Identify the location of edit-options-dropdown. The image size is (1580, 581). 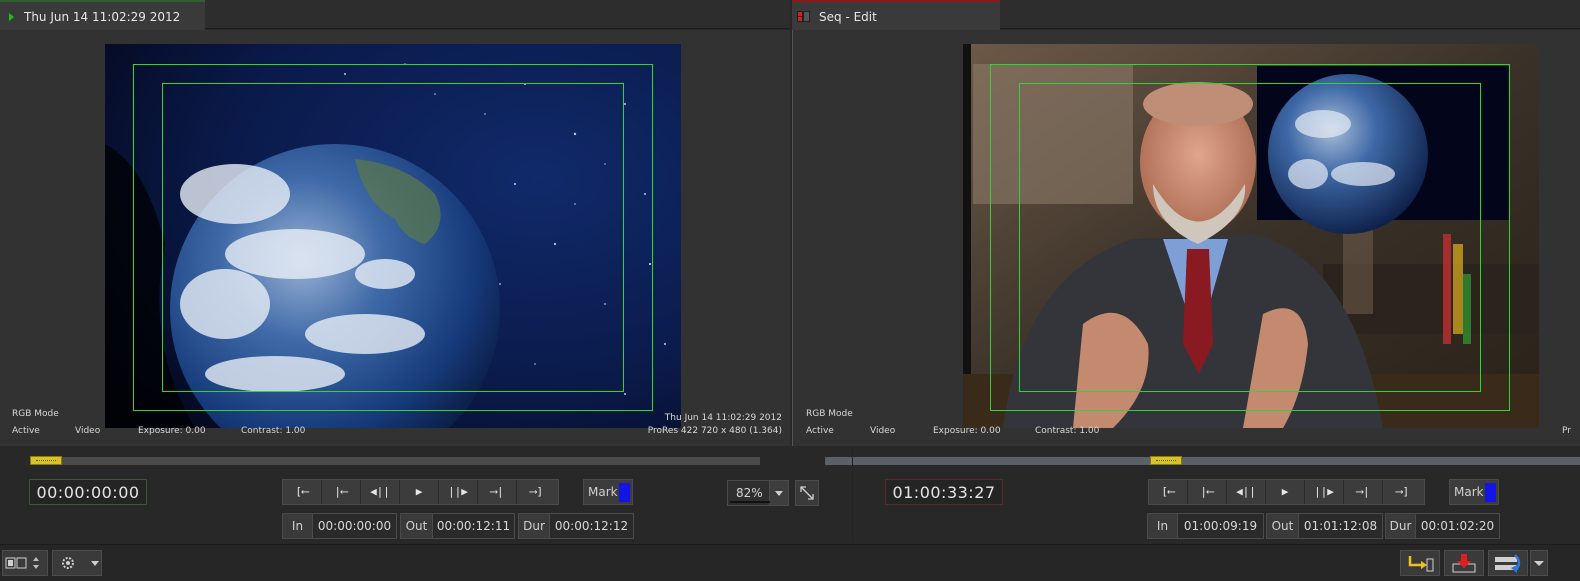
(1539, 563).